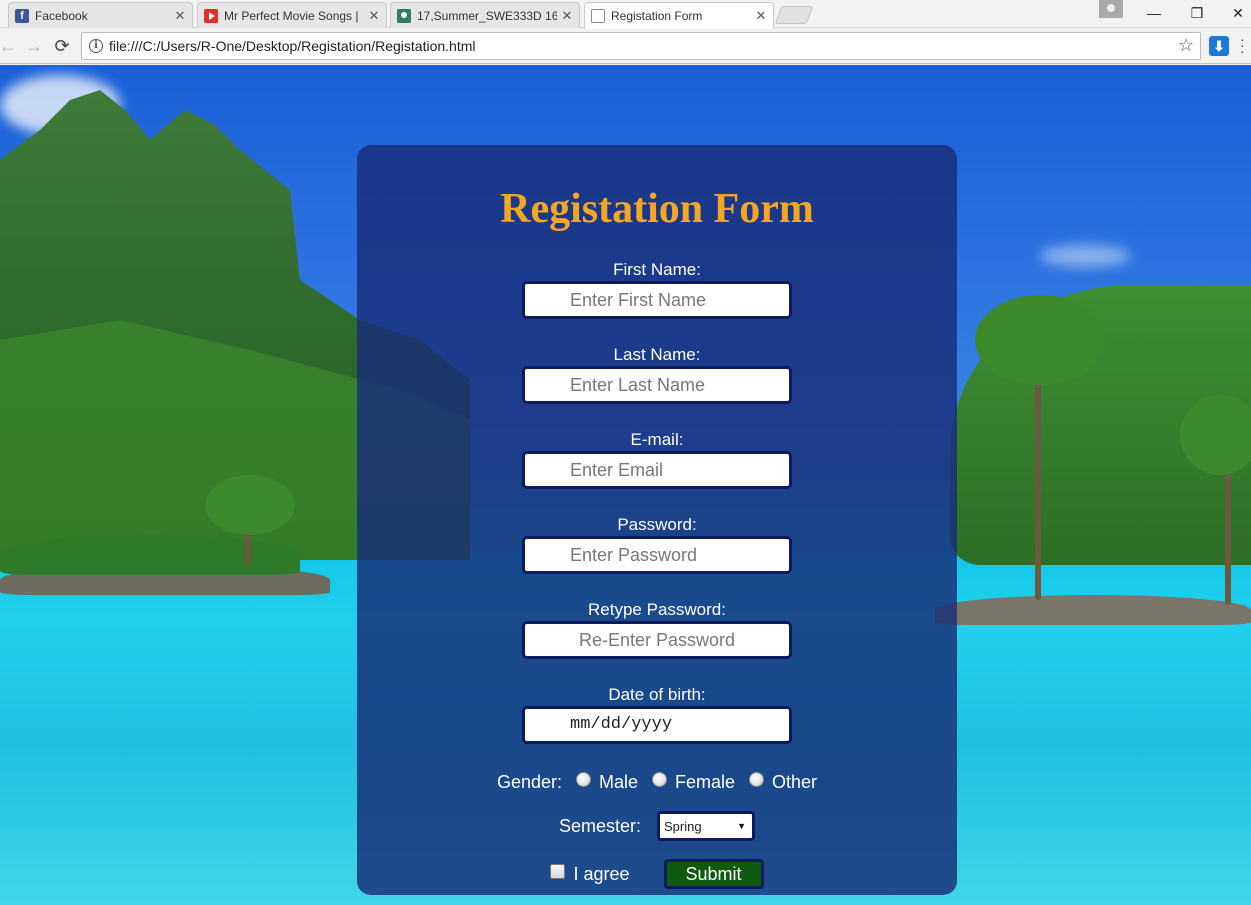 This screenshot has width=1251, height=905. I want to click on palm-tree, so click(1038, 482).